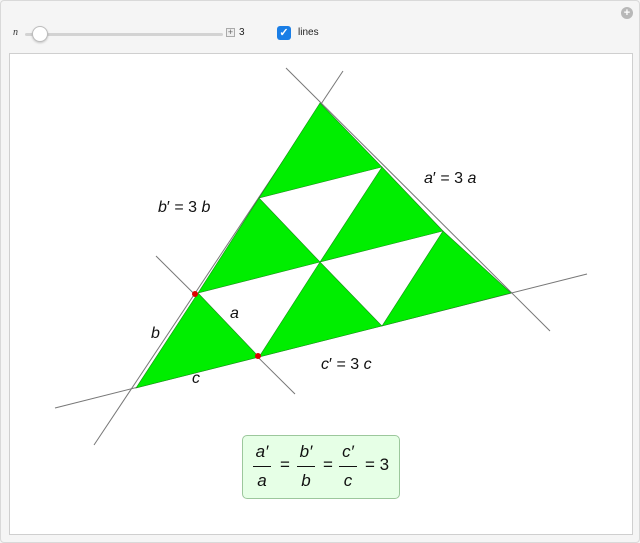 Image resolution: width=640 pixels, height=543 pixels. What do you see at coordinates (242, 32) in the screenshot?
I see `n-value: 3` at bounding box center [242, 32].